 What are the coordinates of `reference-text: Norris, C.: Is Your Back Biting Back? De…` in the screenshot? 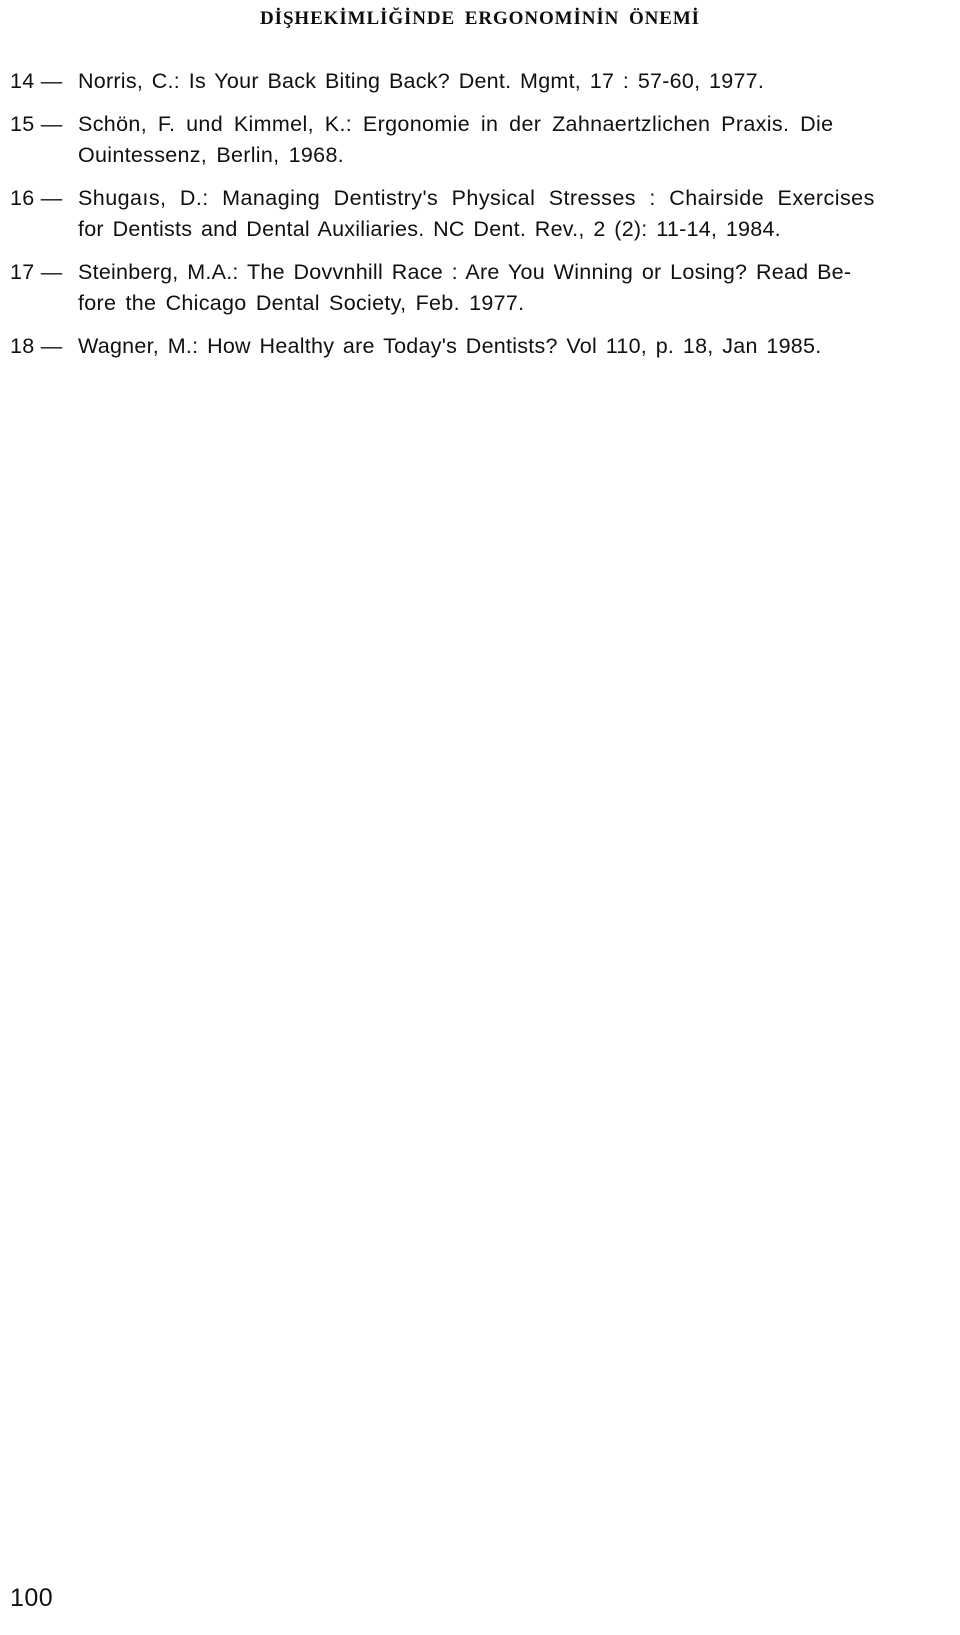 It's located at (496, 81).